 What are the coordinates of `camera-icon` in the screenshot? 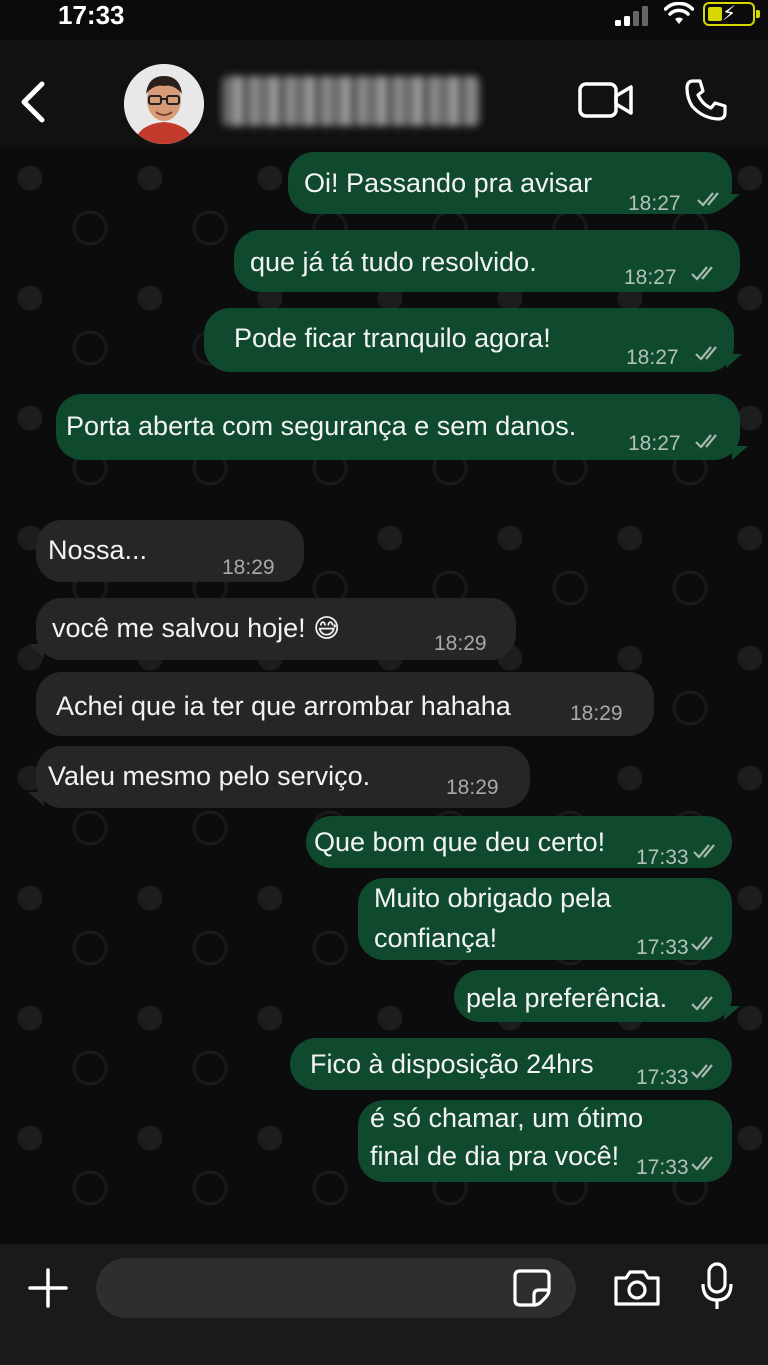 It's located at (637, 1288).